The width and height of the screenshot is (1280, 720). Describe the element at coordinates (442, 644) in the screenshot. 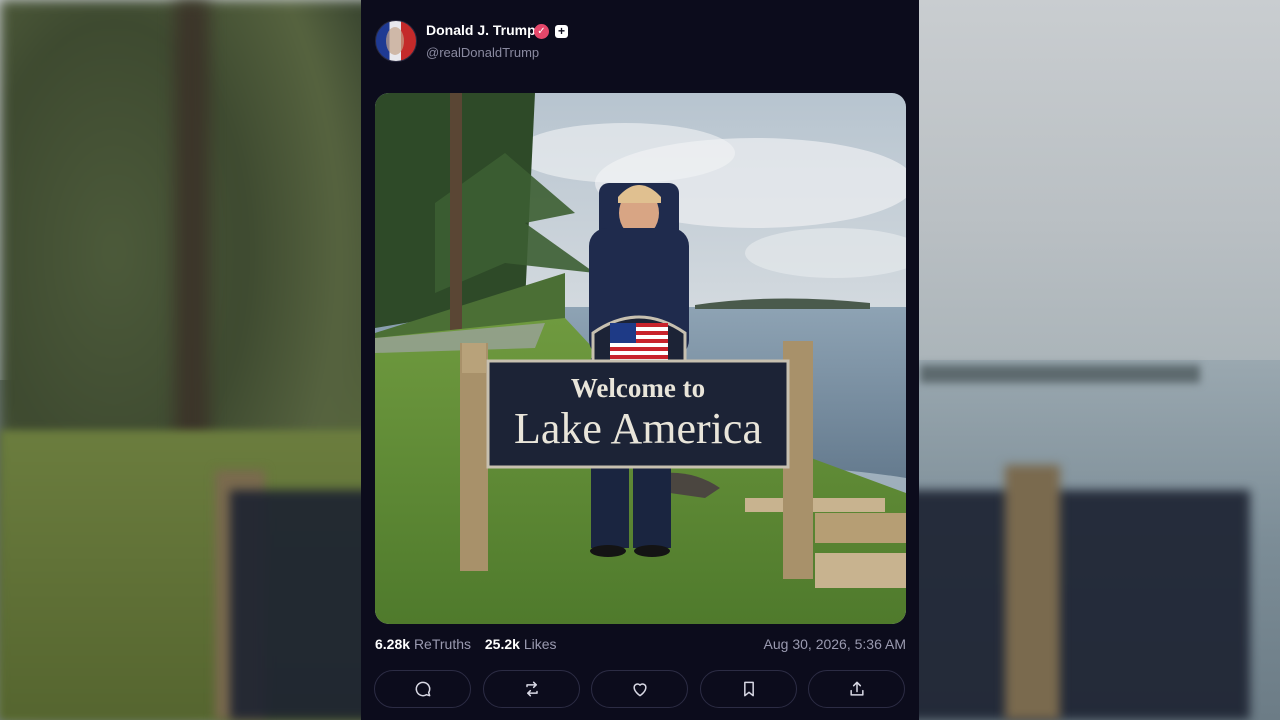

I see `retruths-label: ReTruths` at that location.